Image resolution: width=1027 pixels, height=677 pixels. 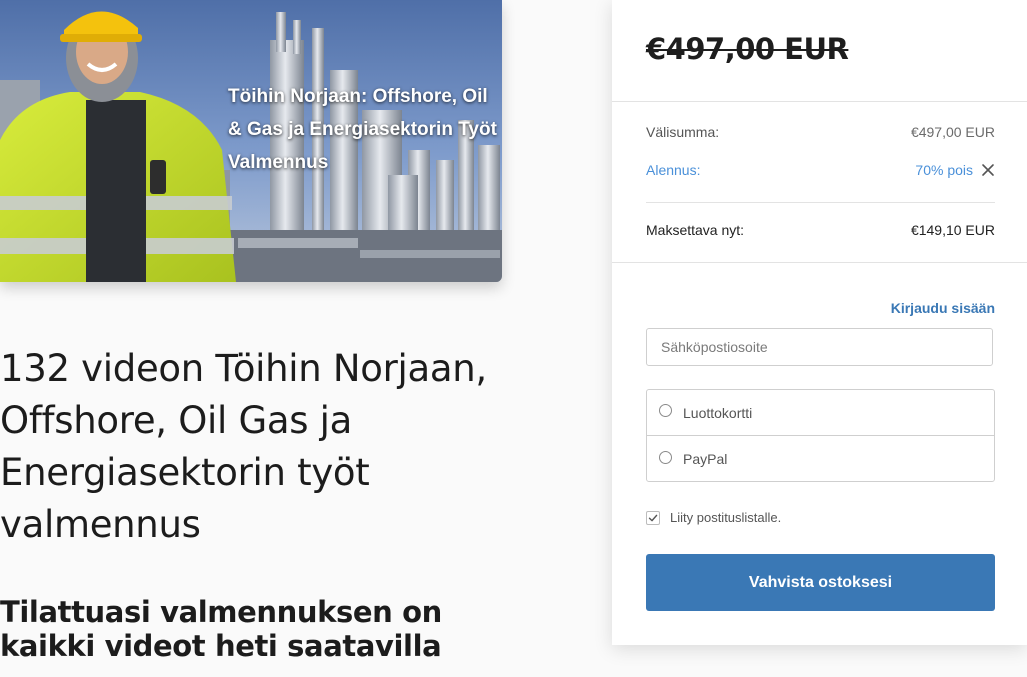 I want to click on discount-amount: 70% pois, so click(x=955, y=170).